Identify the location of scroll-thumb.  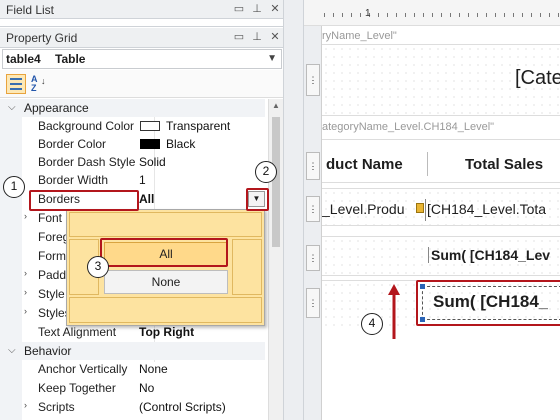
(276, 182).